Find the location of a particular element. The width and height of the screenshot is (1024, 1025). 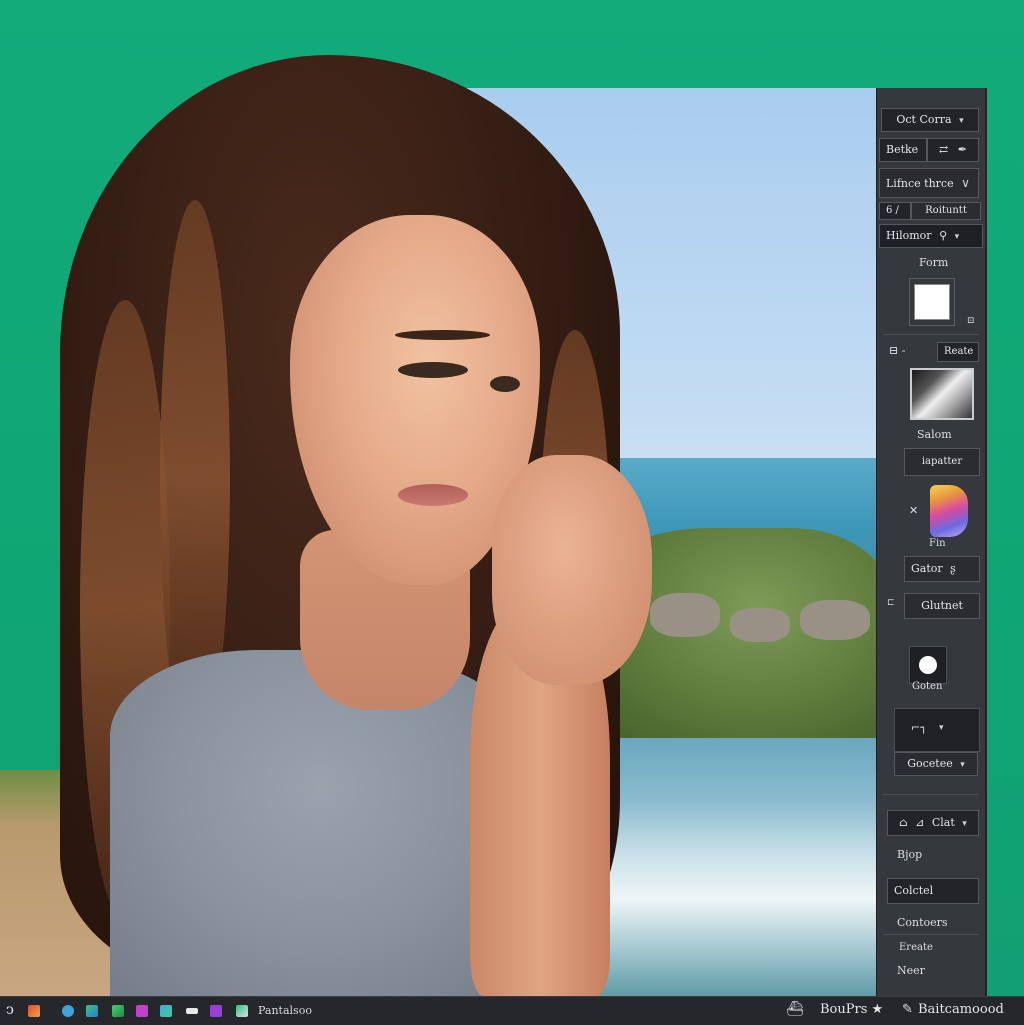

panel-button-7-label: iapatter is located at coordinates (942, 461).